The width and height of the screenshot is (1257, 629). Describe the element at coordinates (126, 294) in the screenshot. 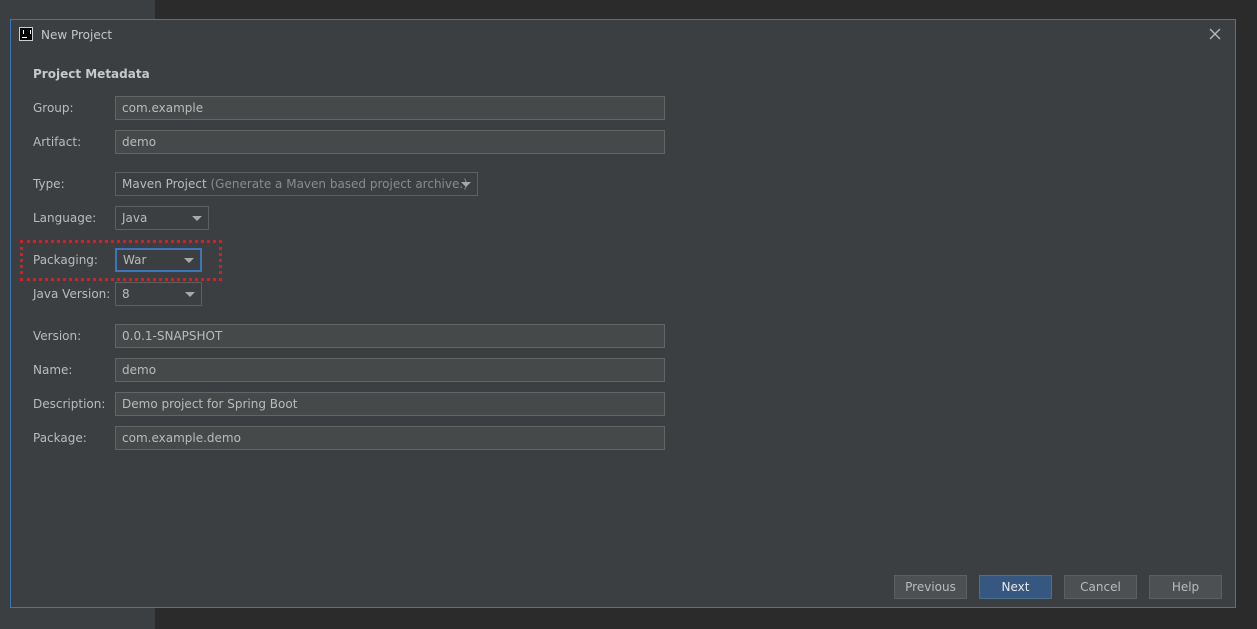

I see `java-version-dropdown-value: 8` at that location.